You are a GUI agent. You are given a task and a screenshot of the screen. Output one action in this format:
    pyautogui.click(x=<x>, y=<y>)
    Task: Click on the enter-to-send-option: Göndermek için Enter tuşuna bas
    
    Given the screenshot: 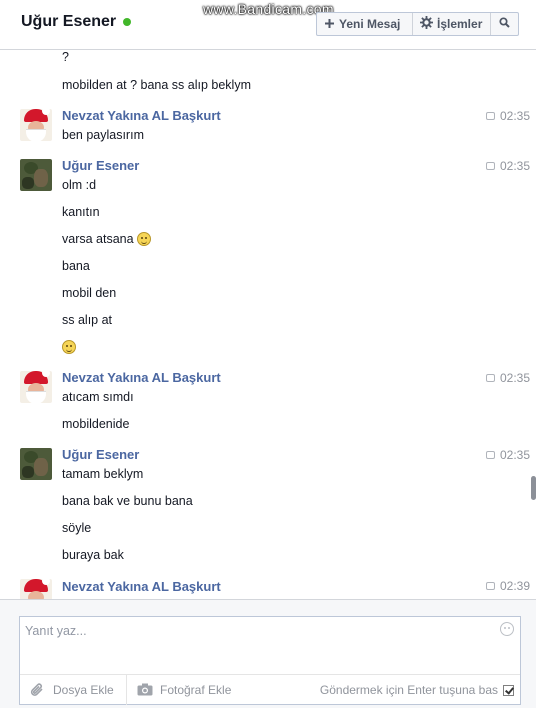 What is the action you would take?
    pyautogui.click(x=417, y=690)
    